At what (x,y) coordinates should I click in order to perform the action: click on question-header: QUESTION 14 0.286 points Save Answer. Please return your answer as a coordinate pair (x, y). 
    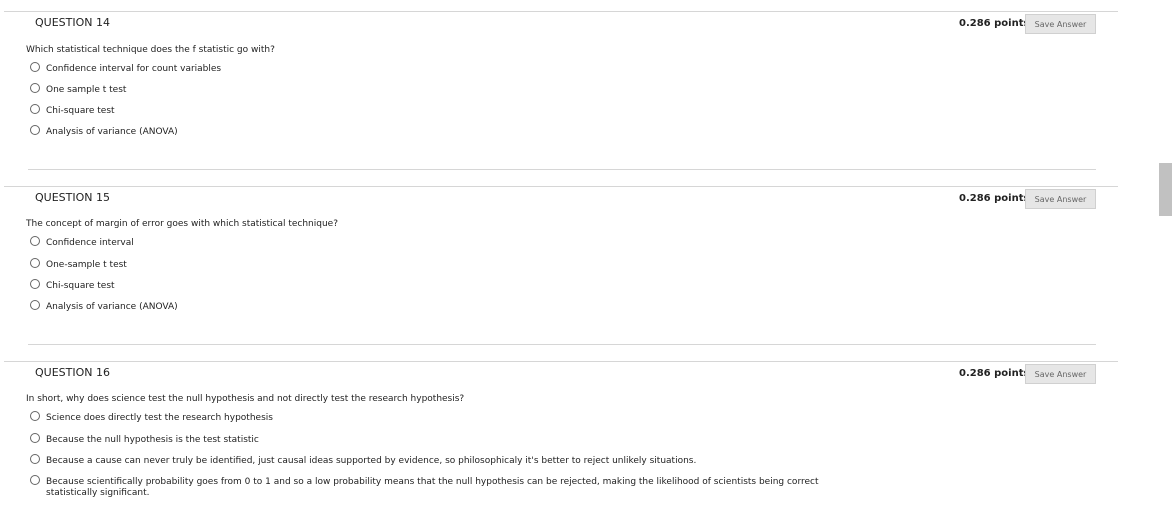
    Looking at the image, I should click on (561, 25).